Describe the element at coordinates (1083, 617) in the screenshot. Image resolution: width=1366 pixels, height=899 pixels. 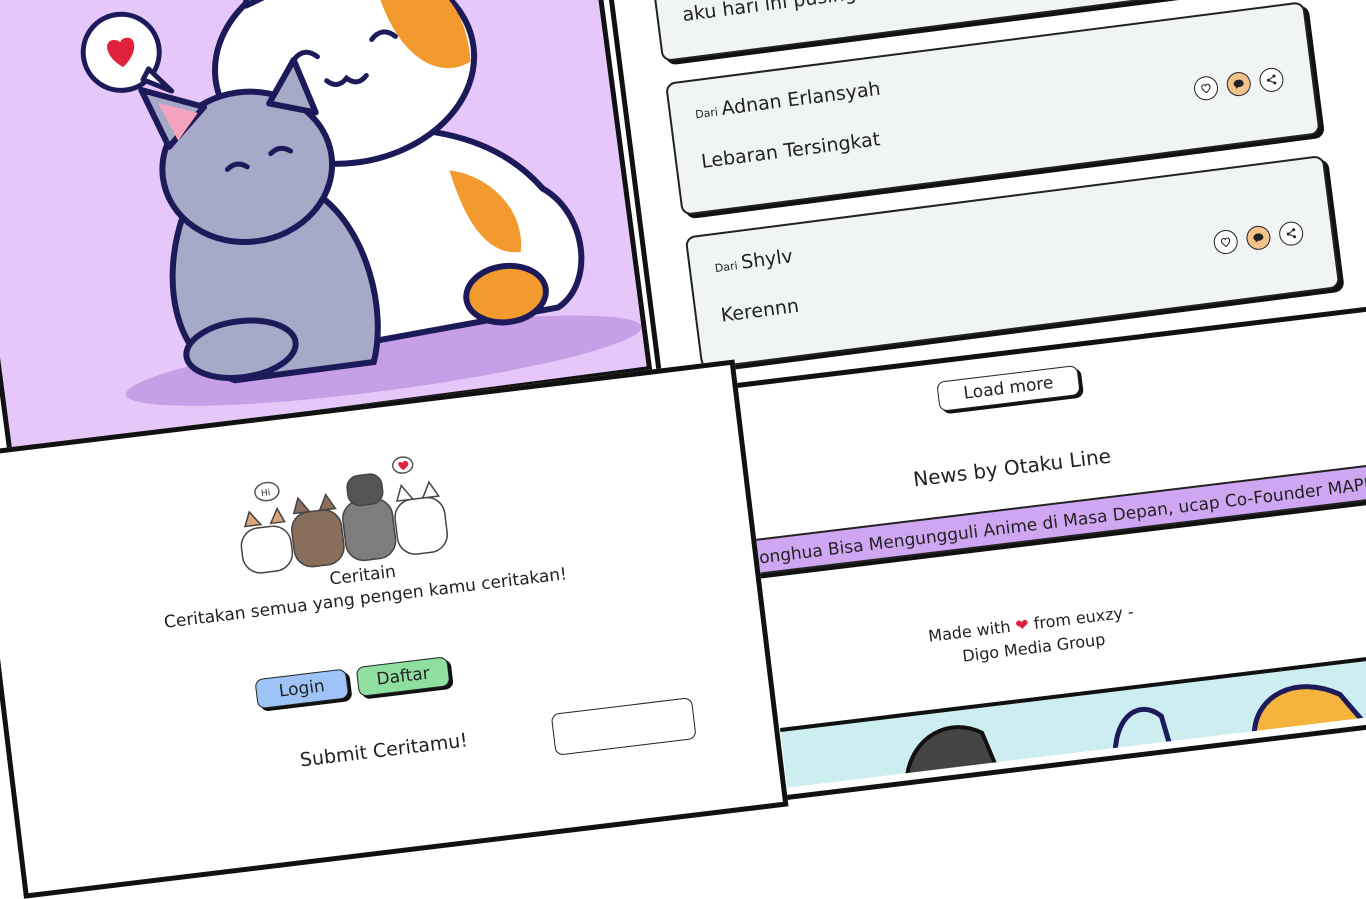
I see `from-text: from euxzy -` at that location.